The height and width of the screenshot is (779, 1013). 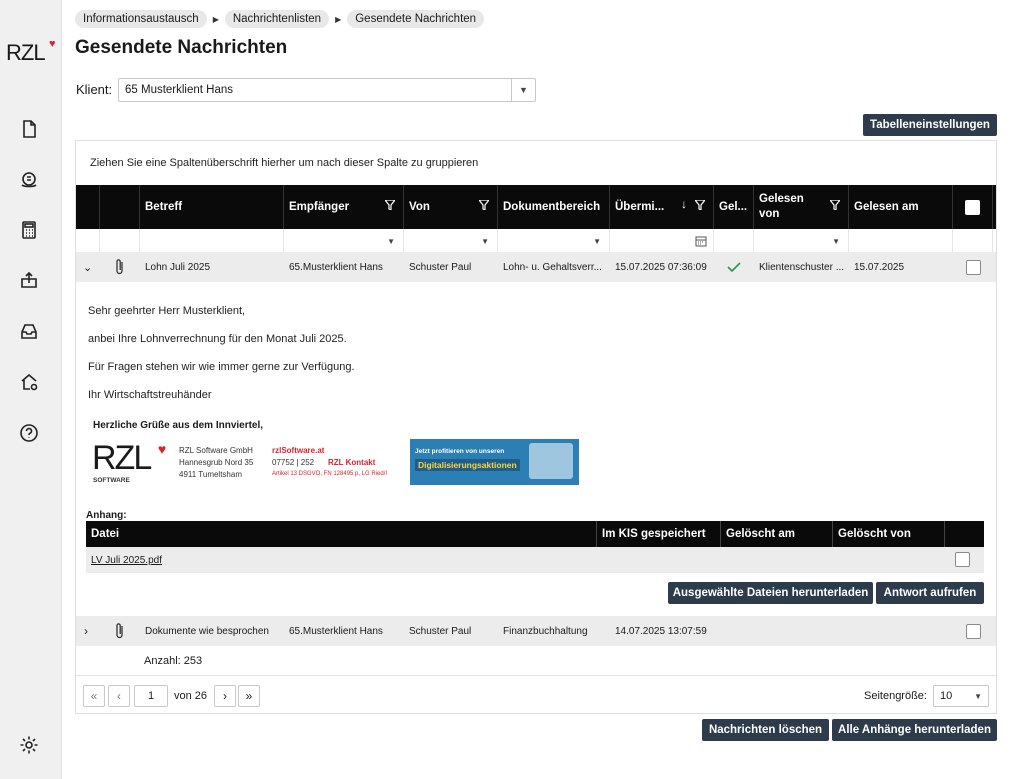 What do you see at coordinates (150, 395) in the screenshot?
I see `message-closing: Ihr Wirtschaftstreuhänder` at bounding box center [150, 395].